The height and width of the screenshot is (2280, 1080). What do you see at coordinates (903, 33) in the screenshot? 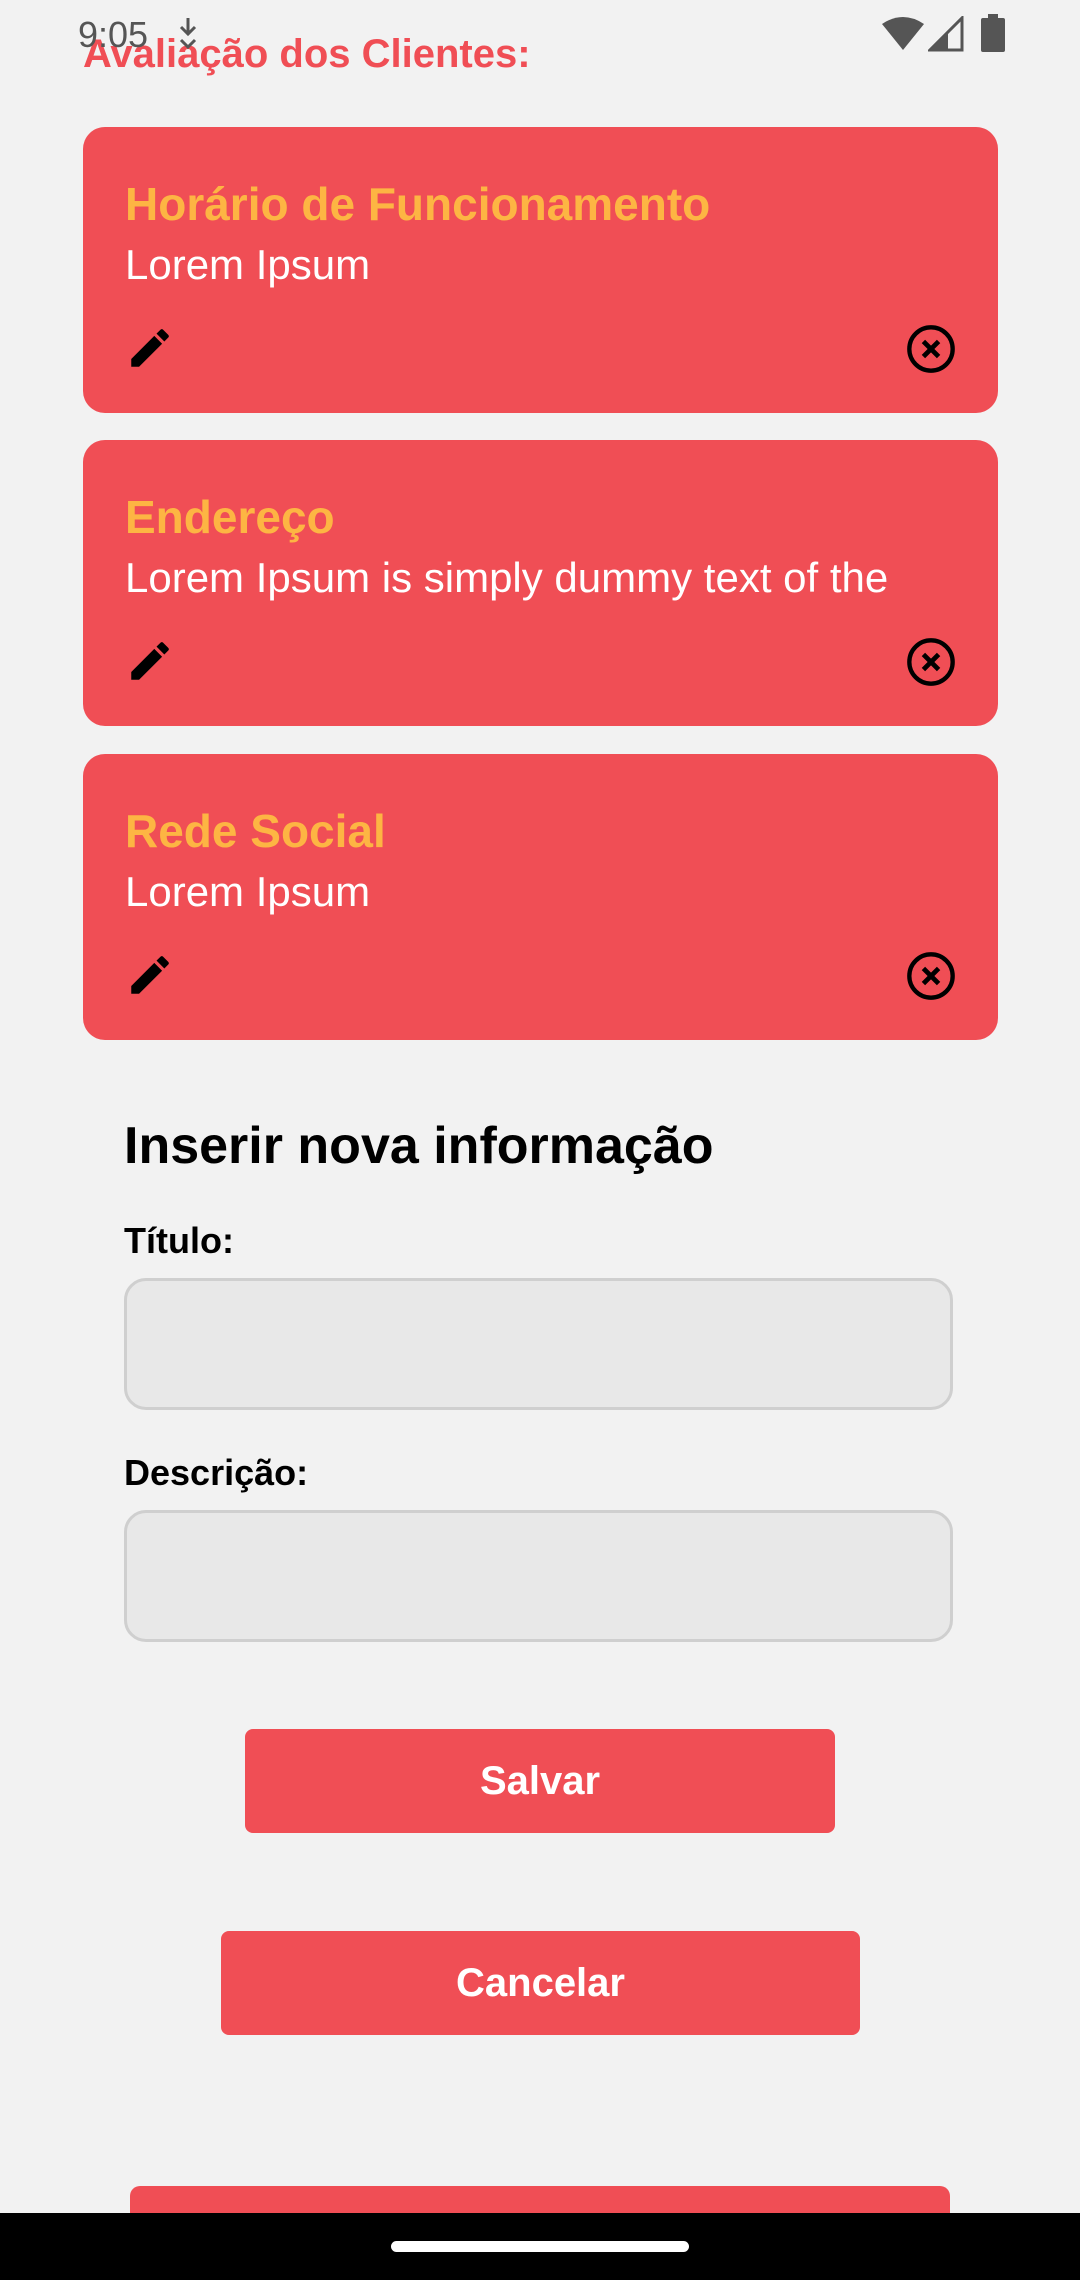
I see `wifi-icon` at bounding box center [903, 33].